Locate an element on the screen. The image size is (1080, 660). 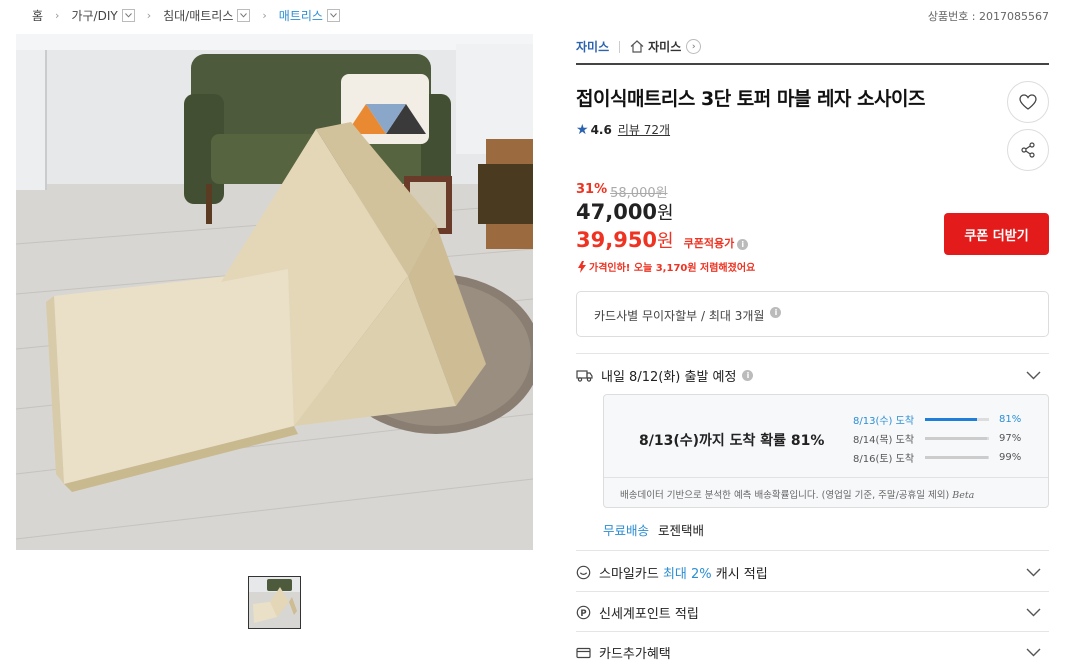
coupon-price-label: 쿠폰적용가 is located at coordinates (709, 243).